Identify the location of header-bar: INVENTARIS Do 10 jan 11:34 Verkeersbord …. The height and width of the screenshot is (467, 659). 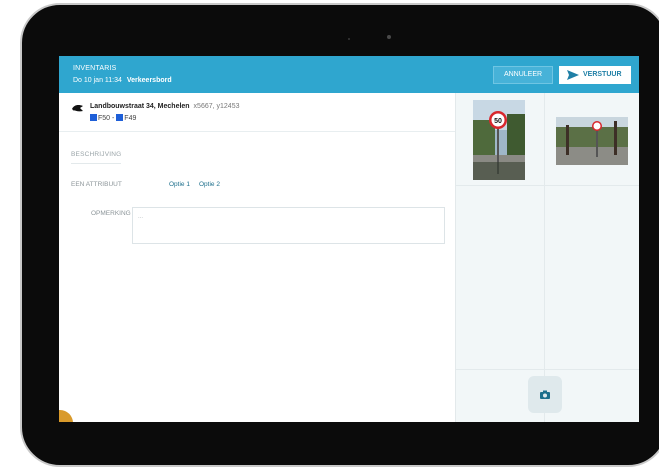
(349, 74).